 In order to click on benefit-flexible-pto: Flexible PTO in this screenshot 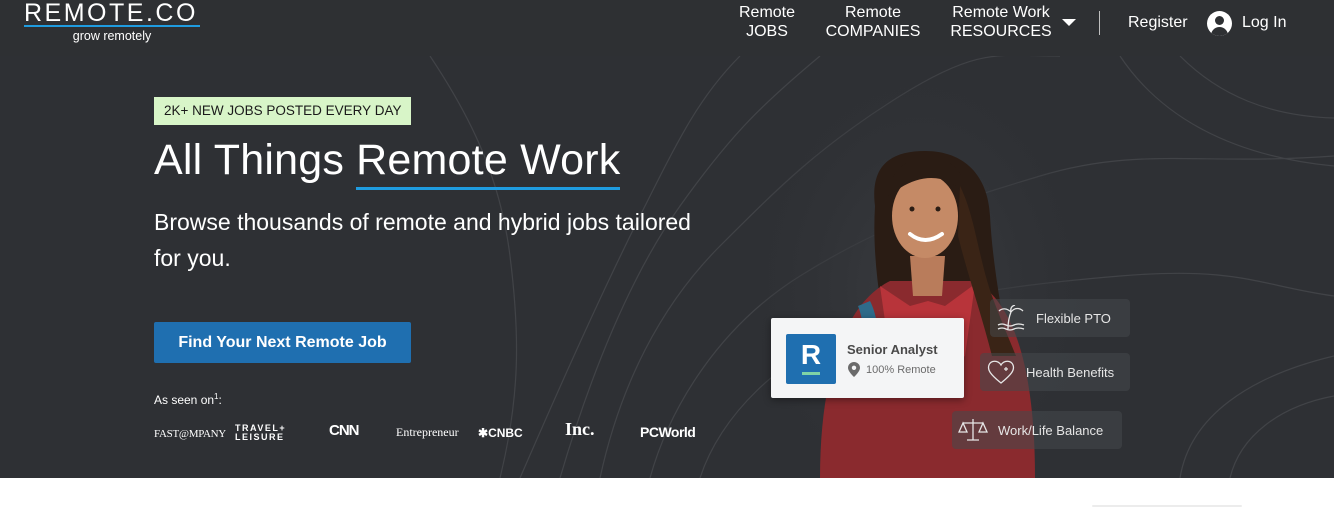, I will do `click(1073, 318)`.